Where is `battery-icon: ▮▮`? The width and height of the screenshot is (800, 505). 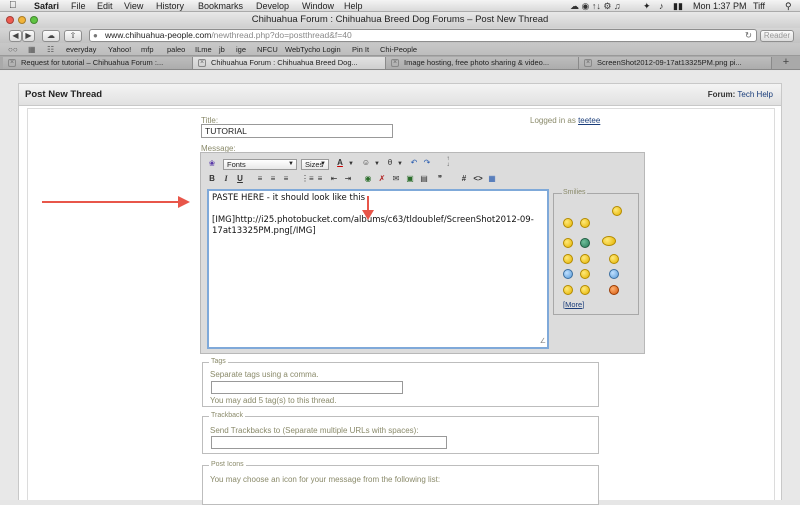 battery-icon: ▮▮ is located at coordinates (678, 6).